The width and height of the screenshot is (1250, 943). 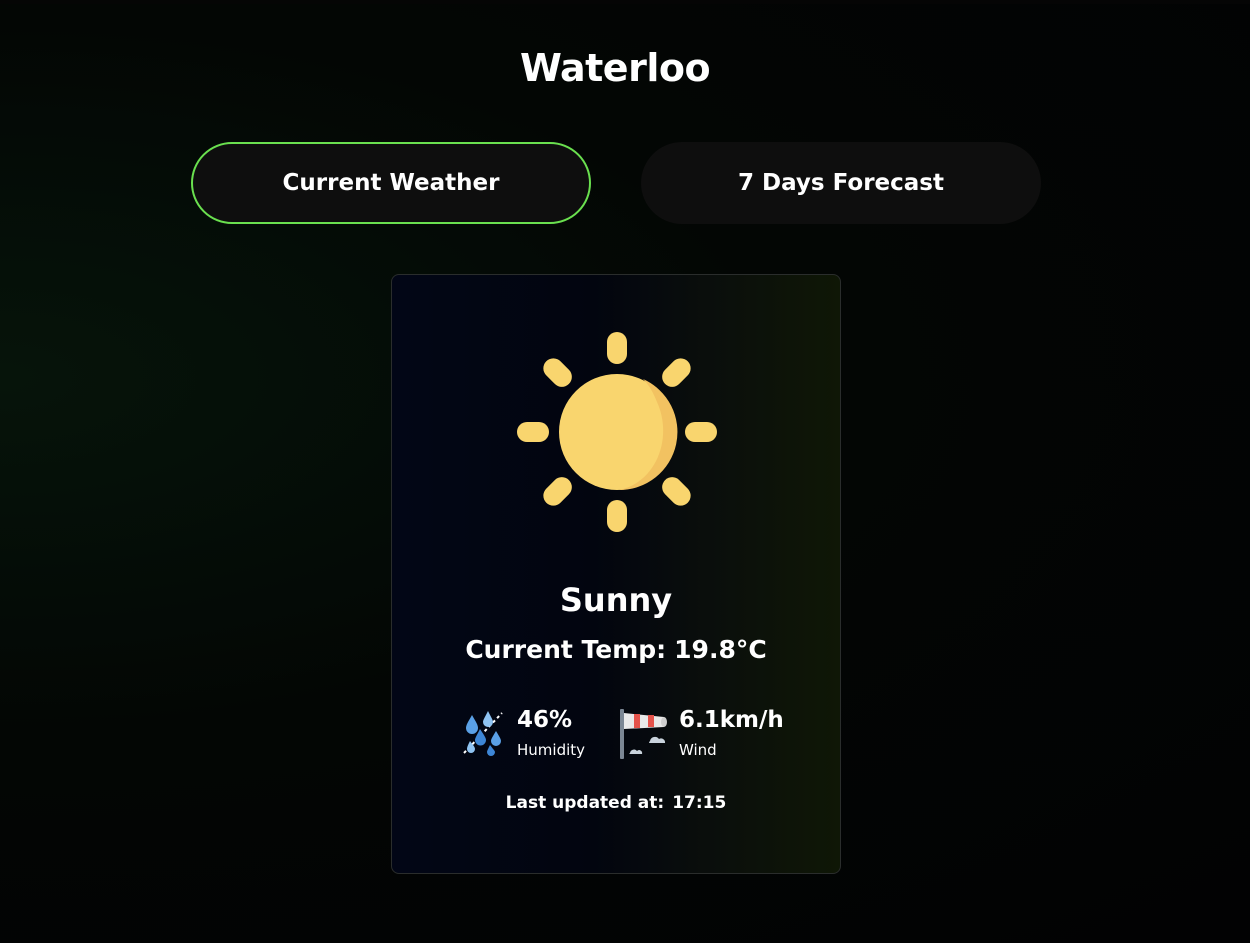 I want to click on last-updated: Last updated at: 17:15, so click(x=616, y=803).